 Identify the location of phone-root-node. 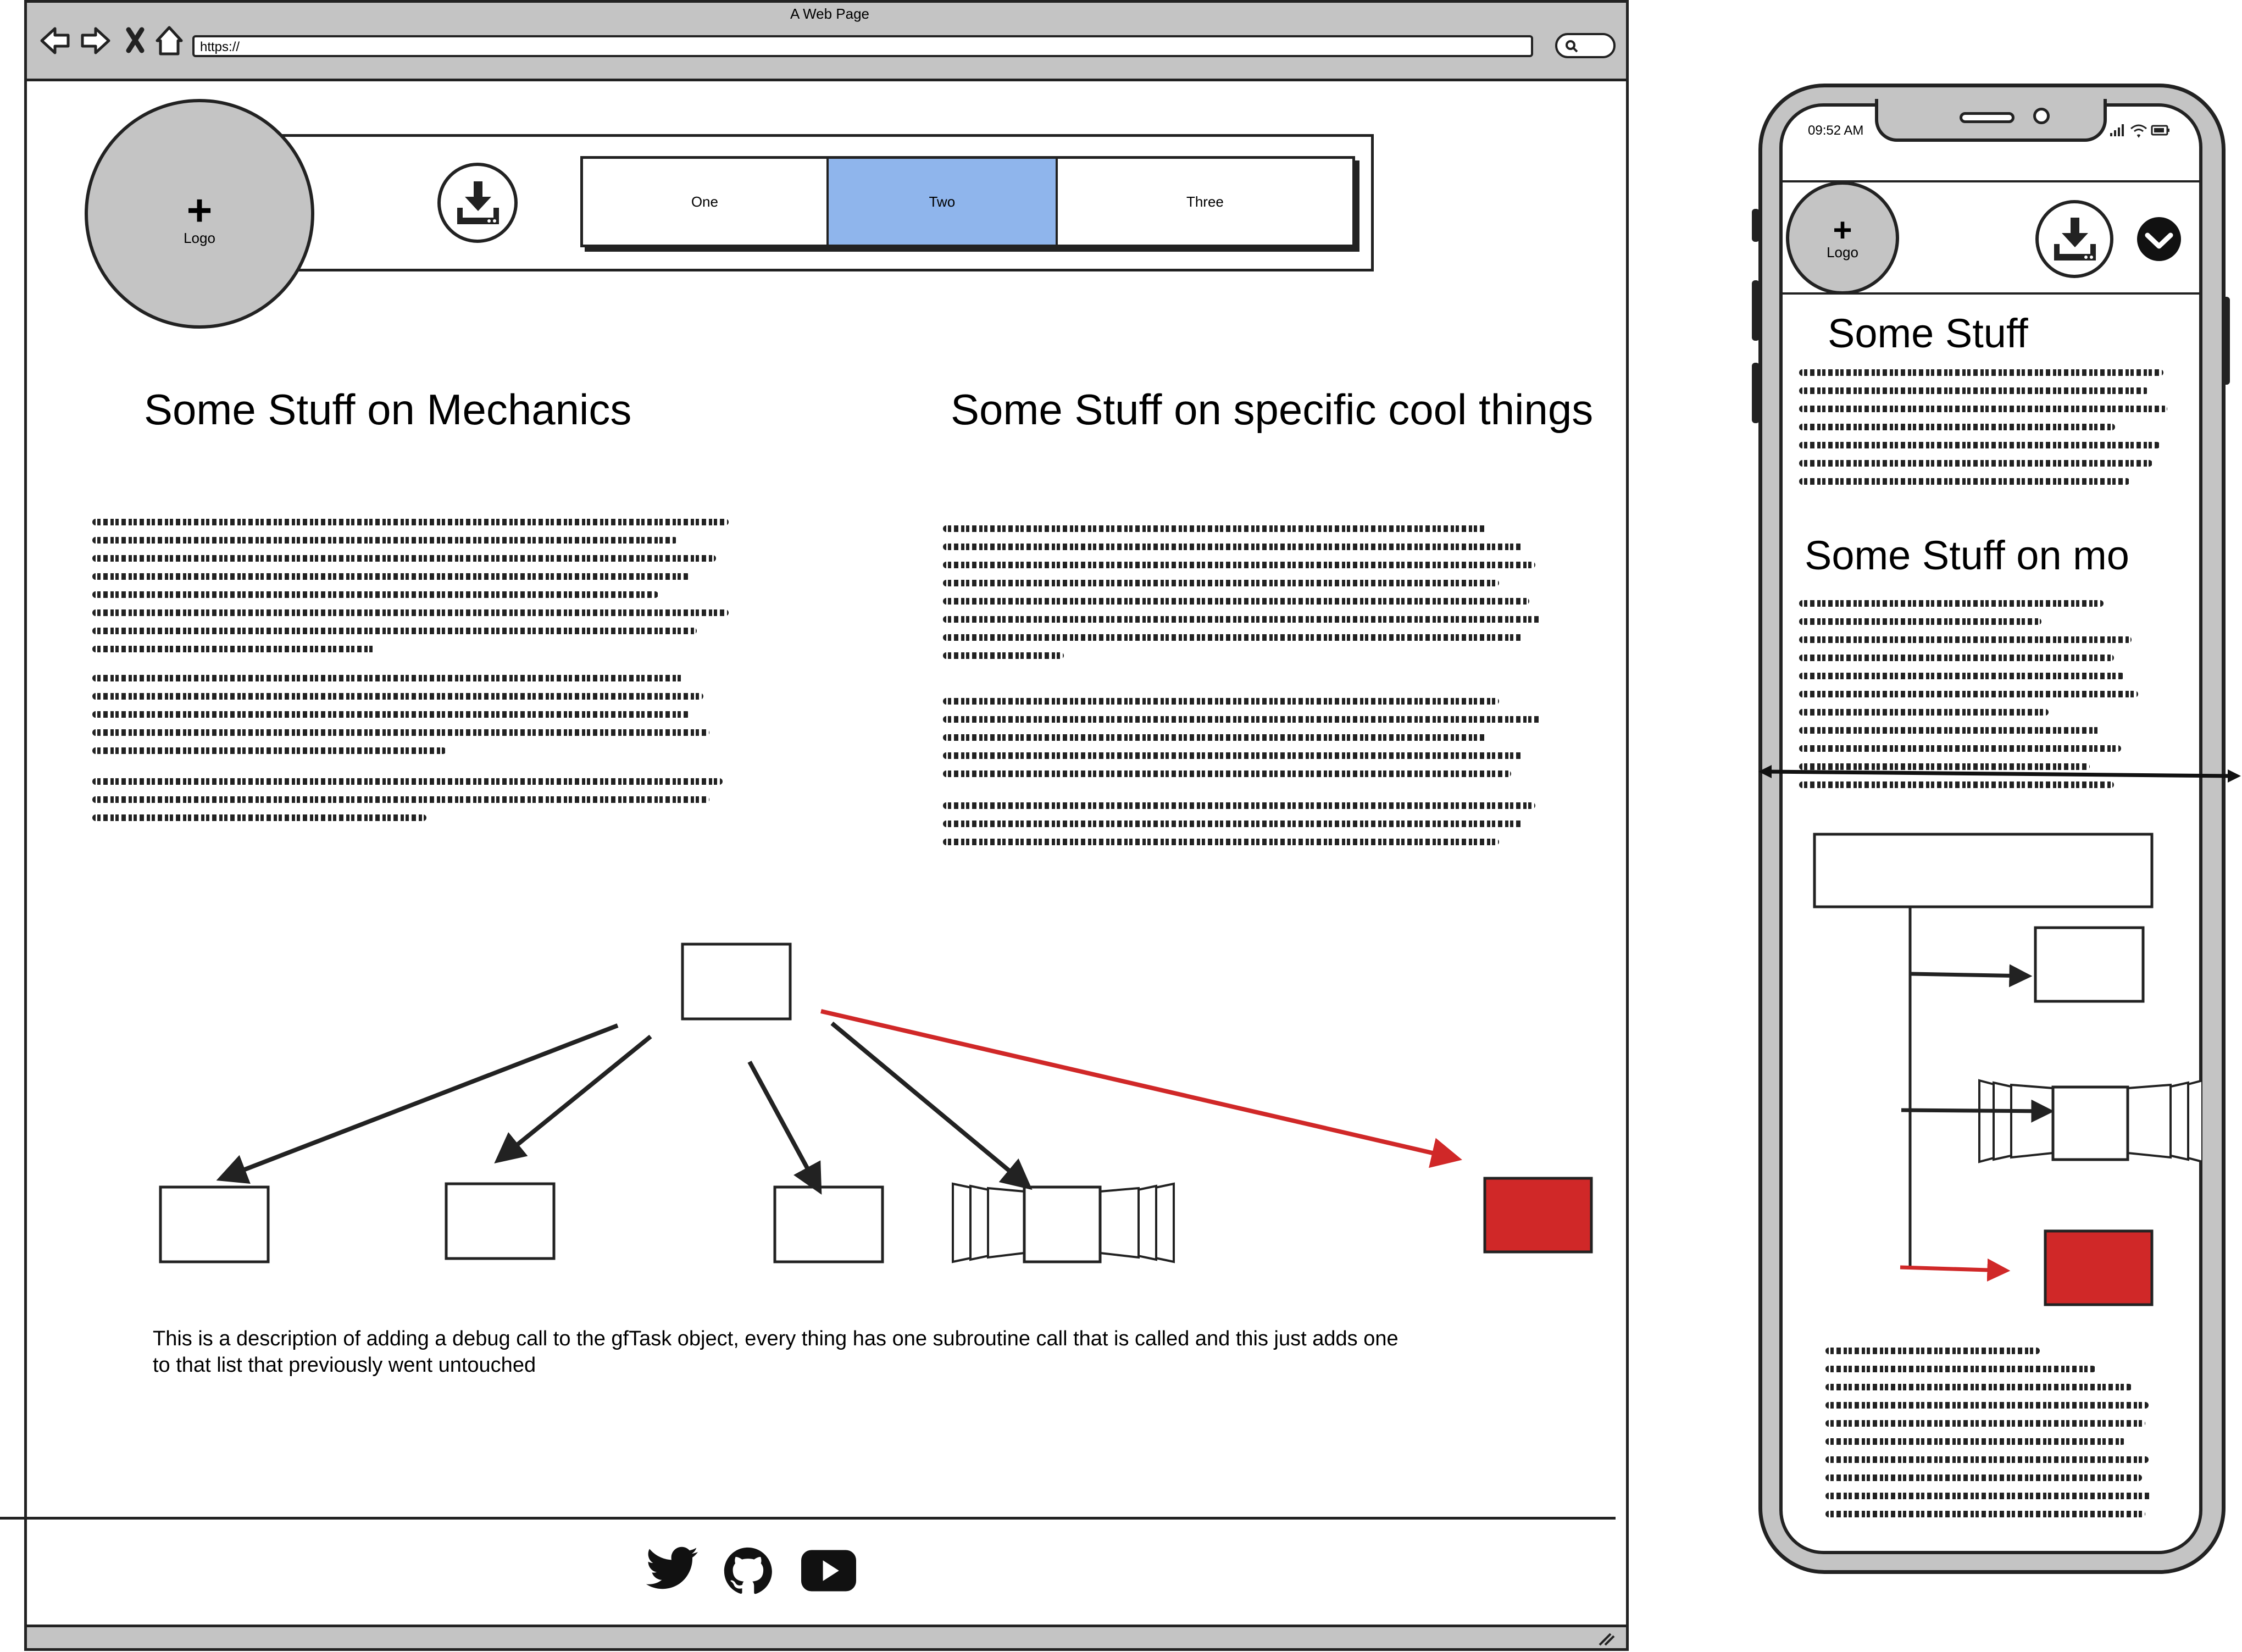
(1983, 870).